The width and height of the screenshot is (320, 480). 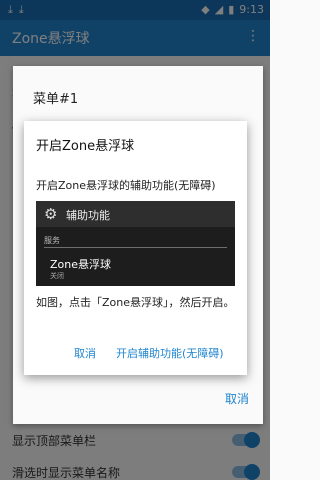 I want to click on service-status: 关闭, so click(x=57, y=276).